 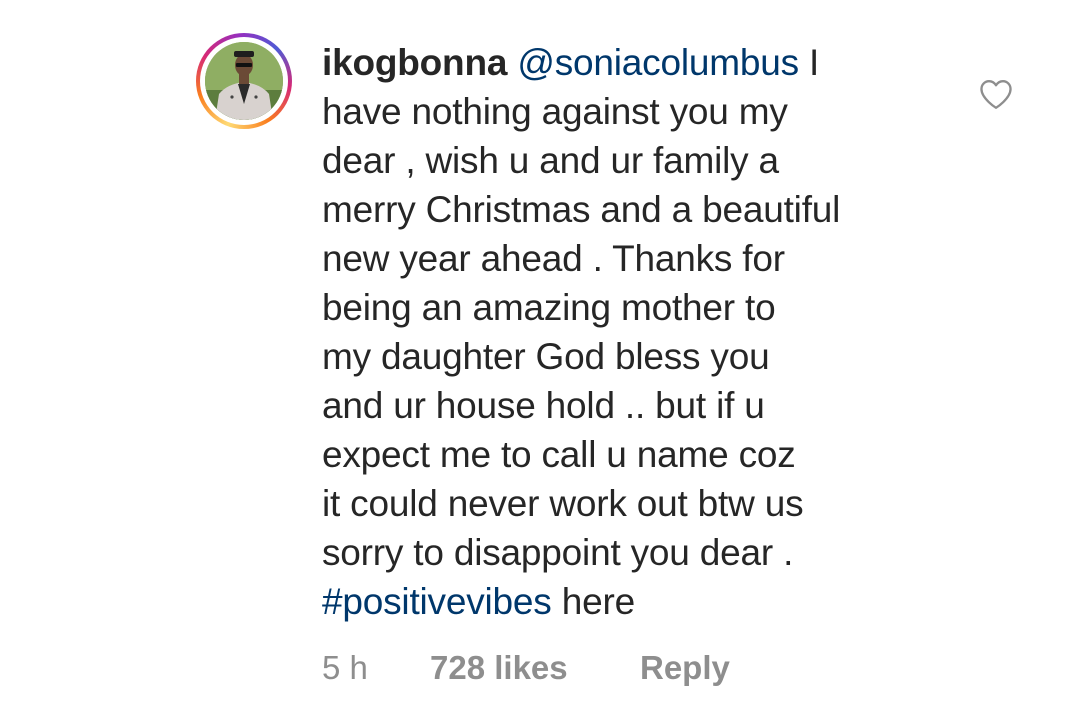 I want to click on profile-picture, so click(x=244, y=81).